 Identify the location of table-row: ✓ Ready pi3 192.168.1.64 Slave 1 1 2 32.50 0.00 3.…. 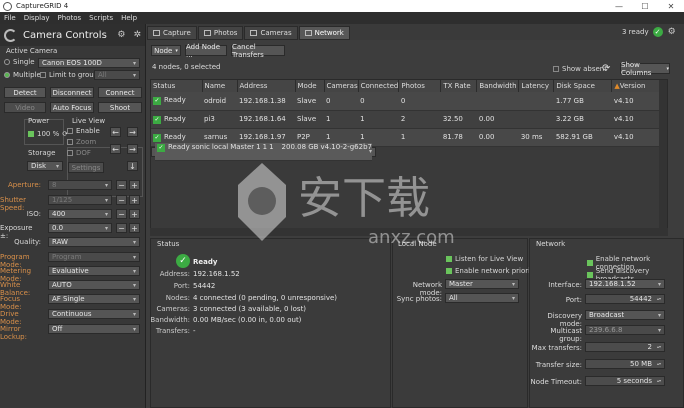
(408, 119).